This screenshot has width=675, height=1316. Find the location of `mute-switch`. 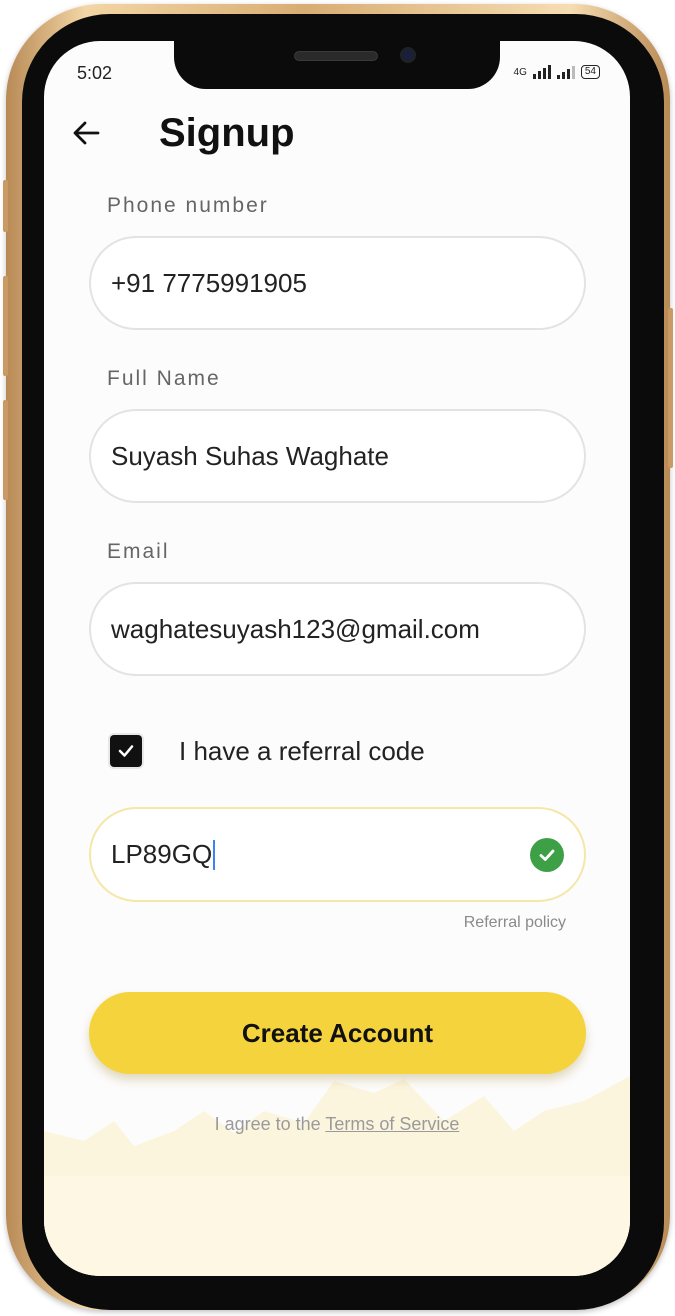

mute-switch is located at coordinates (5, 206).